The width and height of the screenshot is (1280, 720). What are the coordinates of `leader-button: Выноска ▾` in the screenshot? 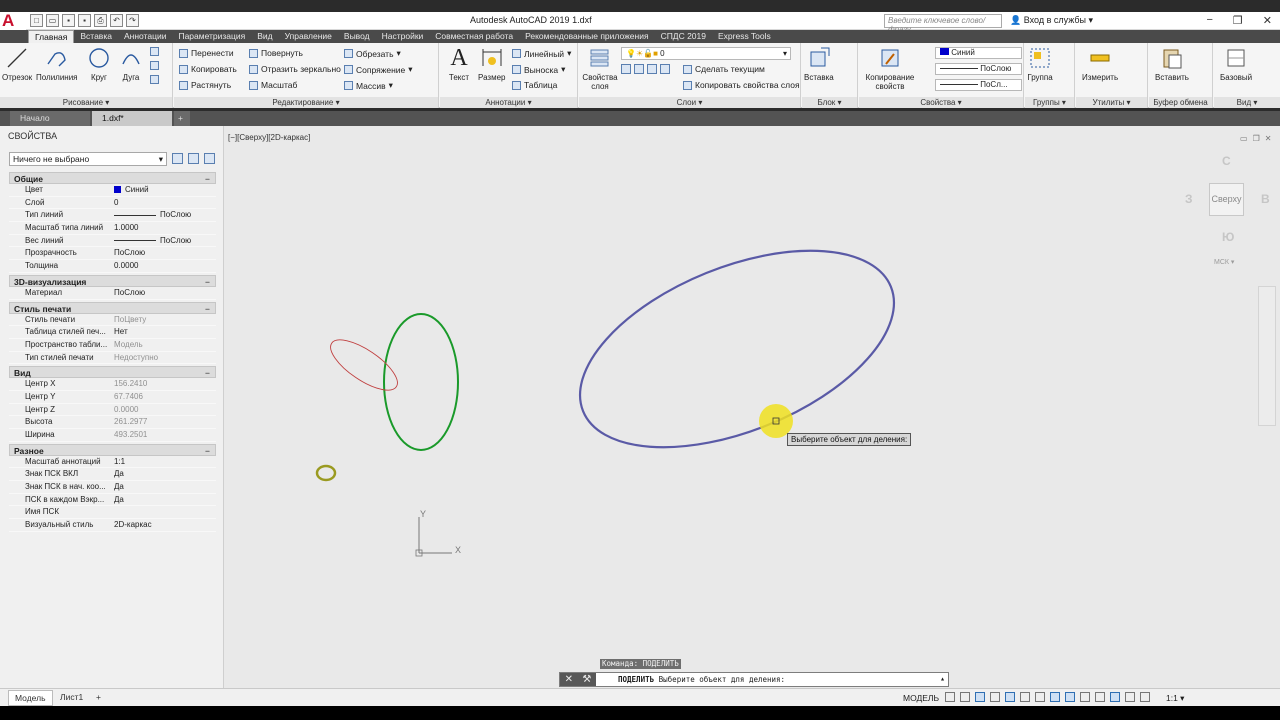 It's located at (538, 69).